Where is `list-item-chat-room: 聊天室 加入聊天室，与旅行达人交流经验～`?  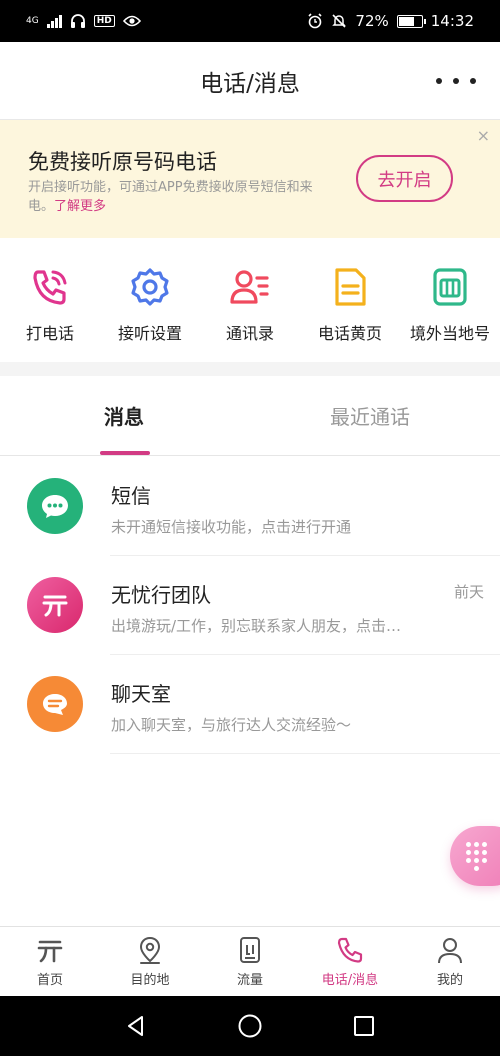
list-item-chat-room: 聊天室 加入聊天室，与旅行达人交流经验～ is located at coordinates (250, 704).